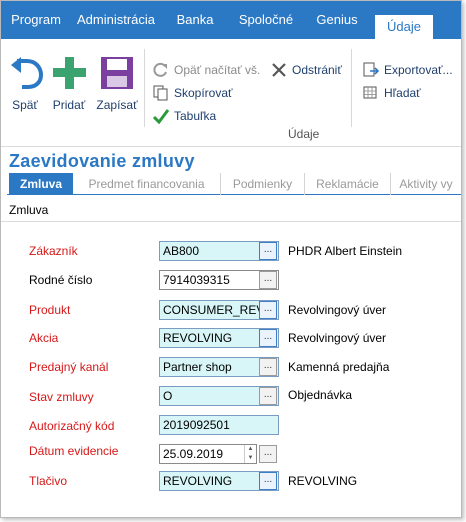 The height and width of the screenshot is (522, 466). I want to click on checkmark-icon, so click(161, 116).